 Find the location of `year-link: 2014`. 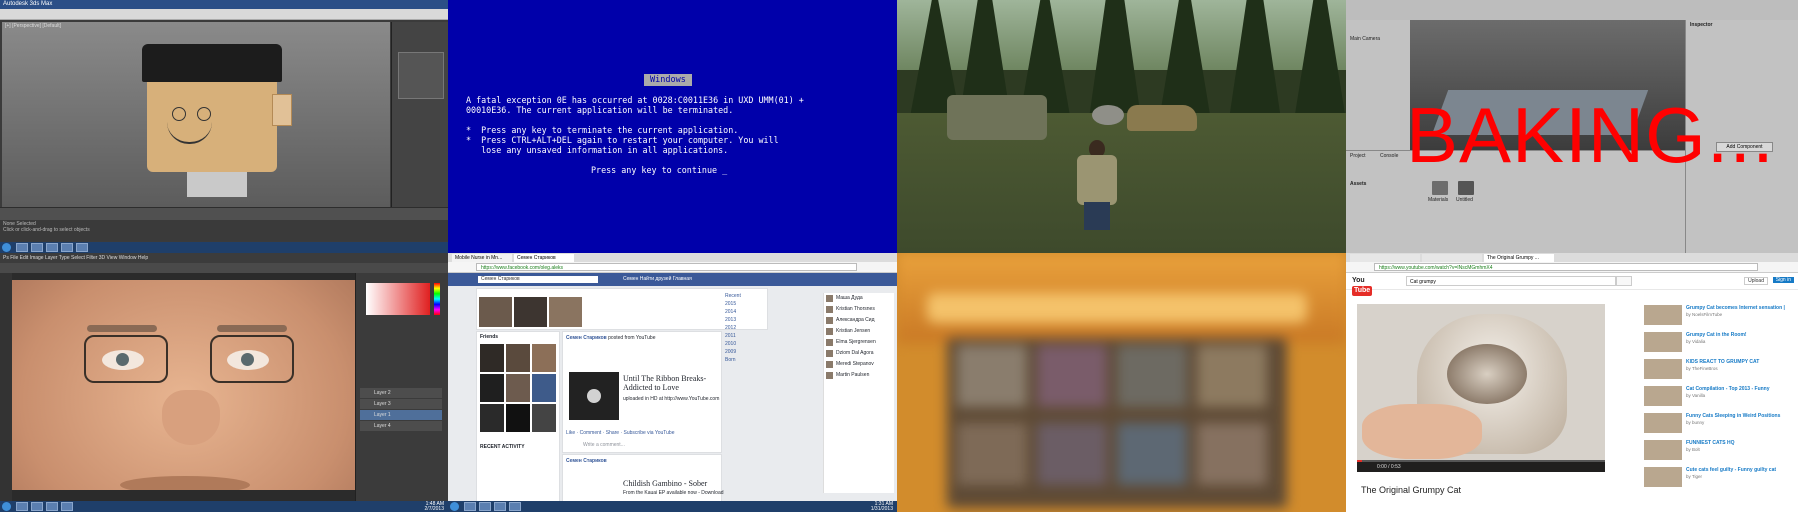

year-link: 2014 is located at coordinates (730, 312).